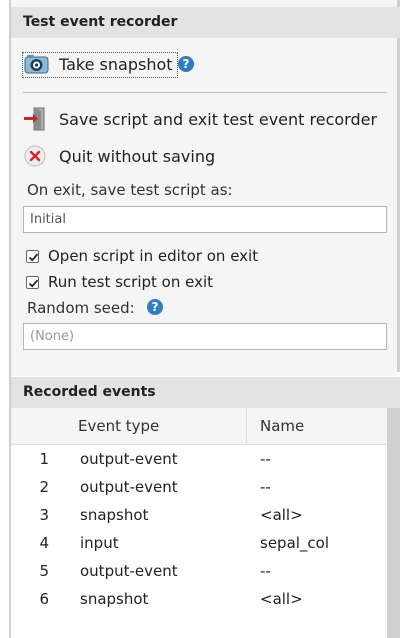 This screenshot has width=400, height=638. I want to click on random-seed-label: Random seed:, so click(81, 308).